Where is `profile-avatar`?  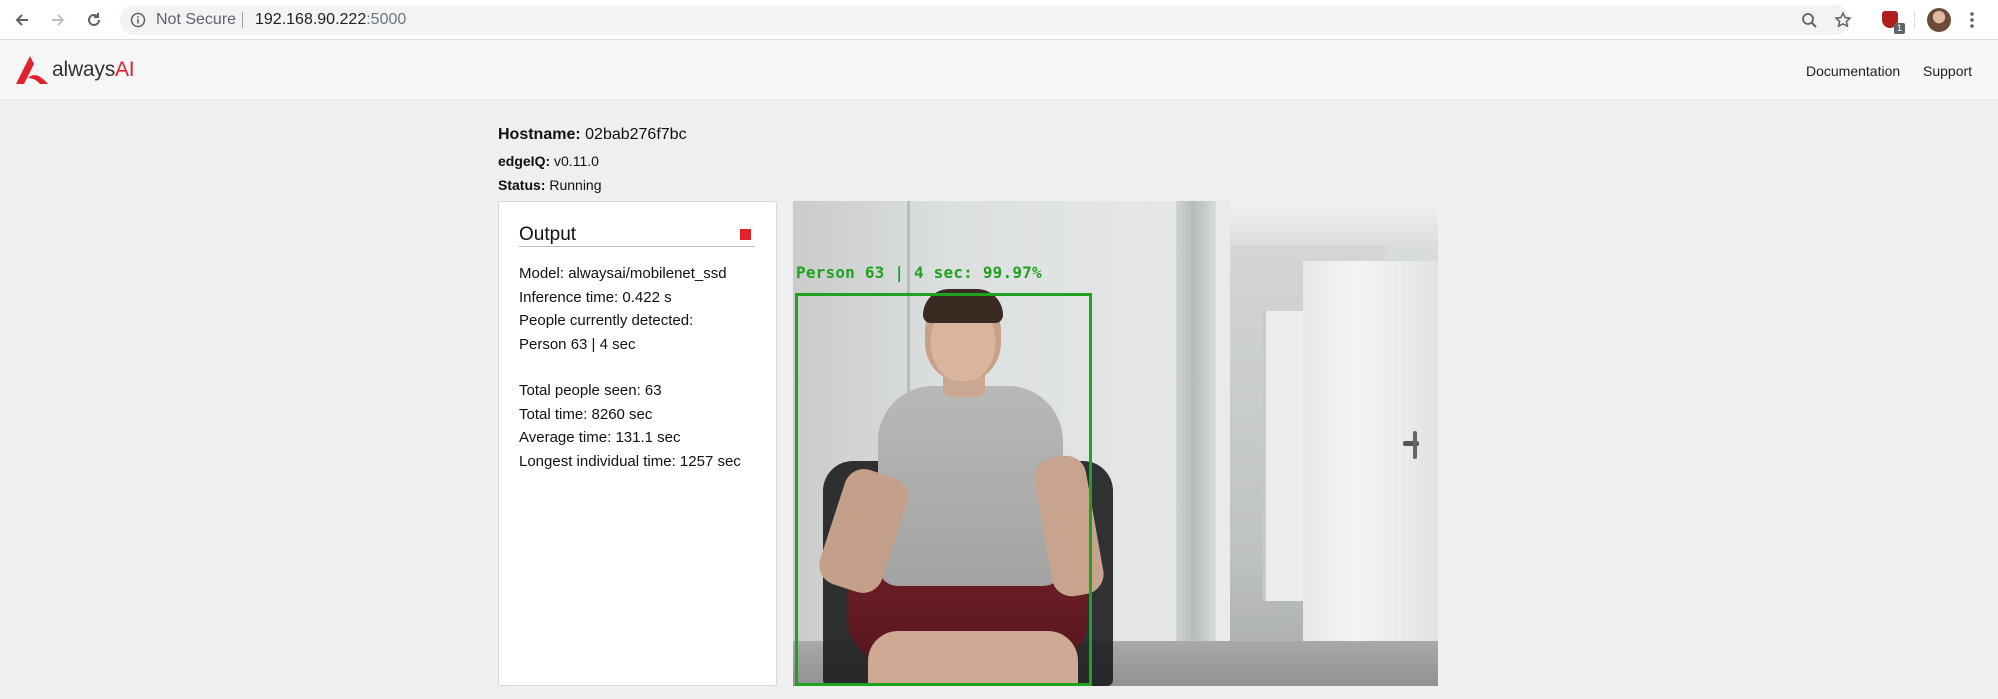 profile-avatar is located at coordinates (1939, 20).